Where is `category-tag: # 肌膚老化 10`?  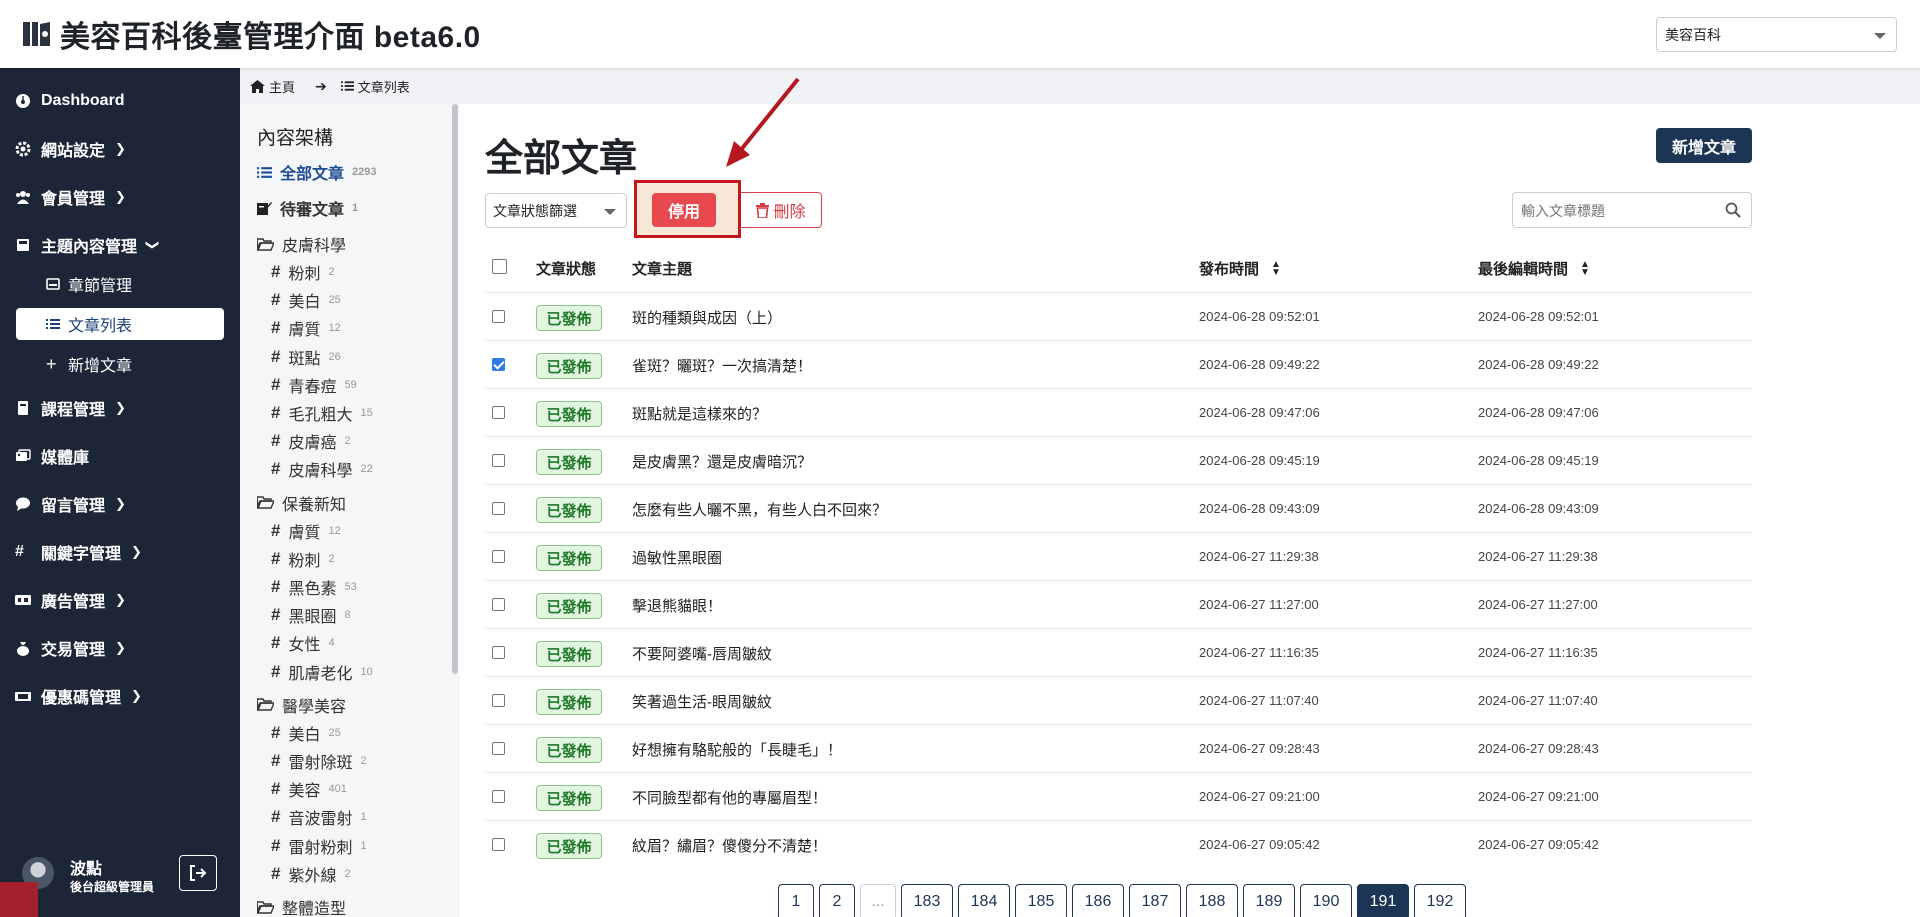 category-tag: # 肌膚老化 10 is located at coordinates (322, 672).